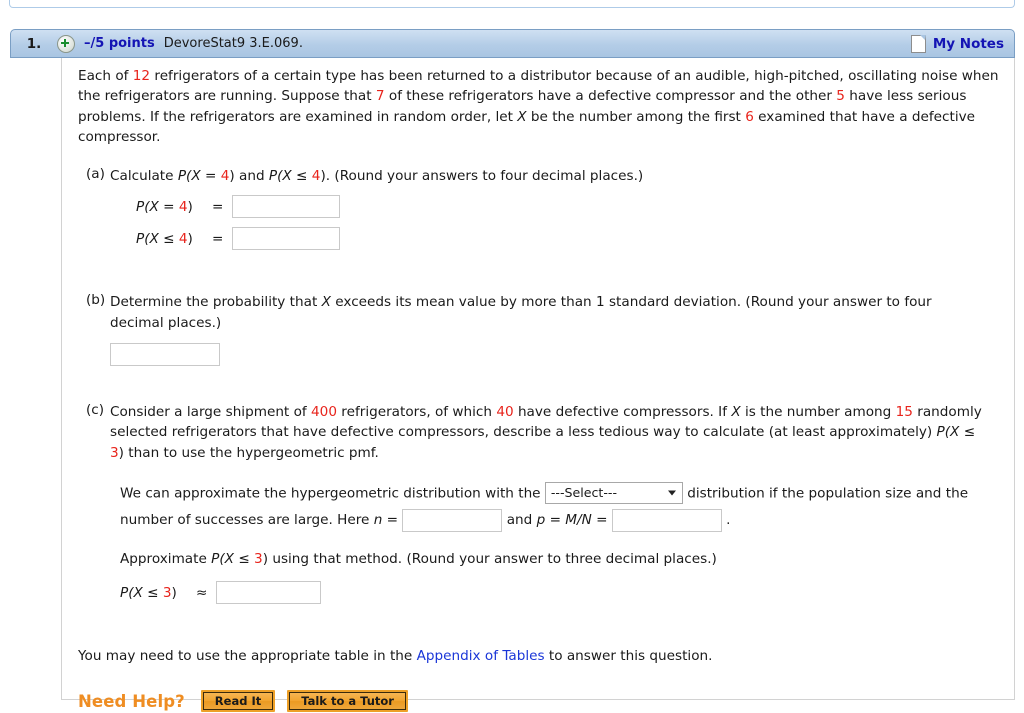 This screenshot has height=713, width=1024. What do you see at coordinates (66, 43) in the screenshot?
I see `plus-circle-icon` at bounding box center [66, 43].